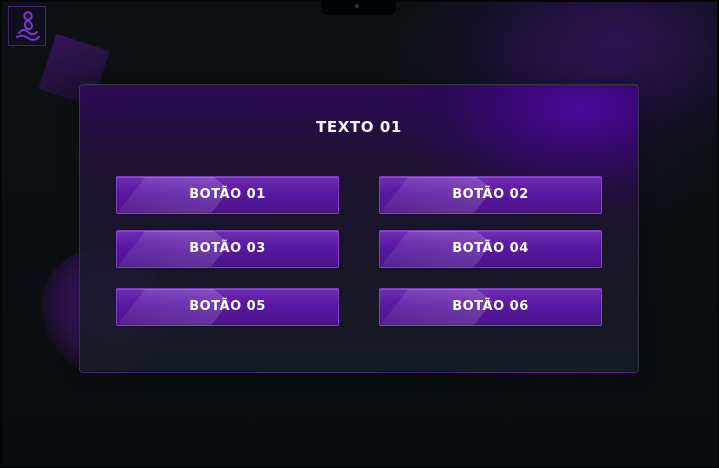 The height and width of the screenshot is (468, 719). I want to click on button-03-label: BOTÃO 03, so click(227, 248).